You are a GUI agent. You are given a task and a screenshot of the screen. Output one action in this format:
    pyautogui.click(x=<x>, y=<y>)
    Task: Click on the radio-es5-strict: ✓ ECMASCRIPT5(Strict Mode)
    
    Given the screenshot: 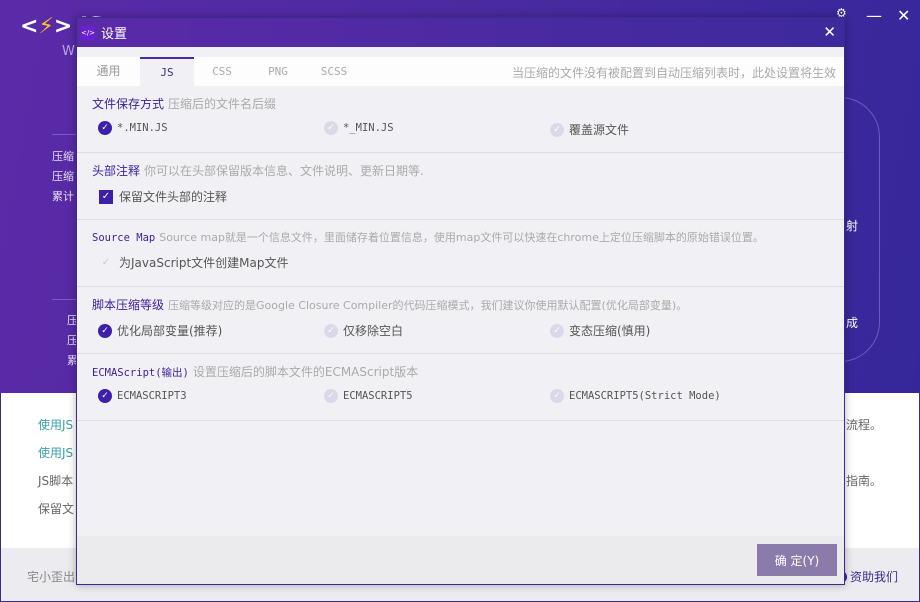 What is the action you would take?
    pyautogui.click(x=635, y=396)
    